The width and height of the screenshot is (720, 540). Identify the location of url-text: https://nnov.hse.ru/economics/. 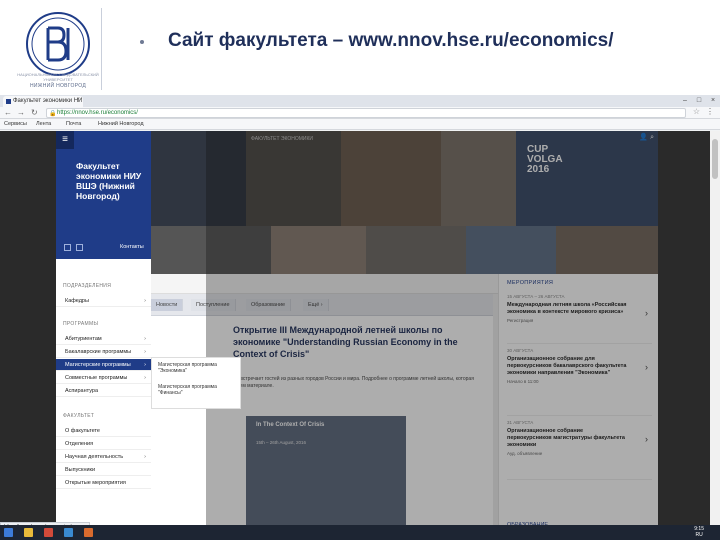
(97, 113).